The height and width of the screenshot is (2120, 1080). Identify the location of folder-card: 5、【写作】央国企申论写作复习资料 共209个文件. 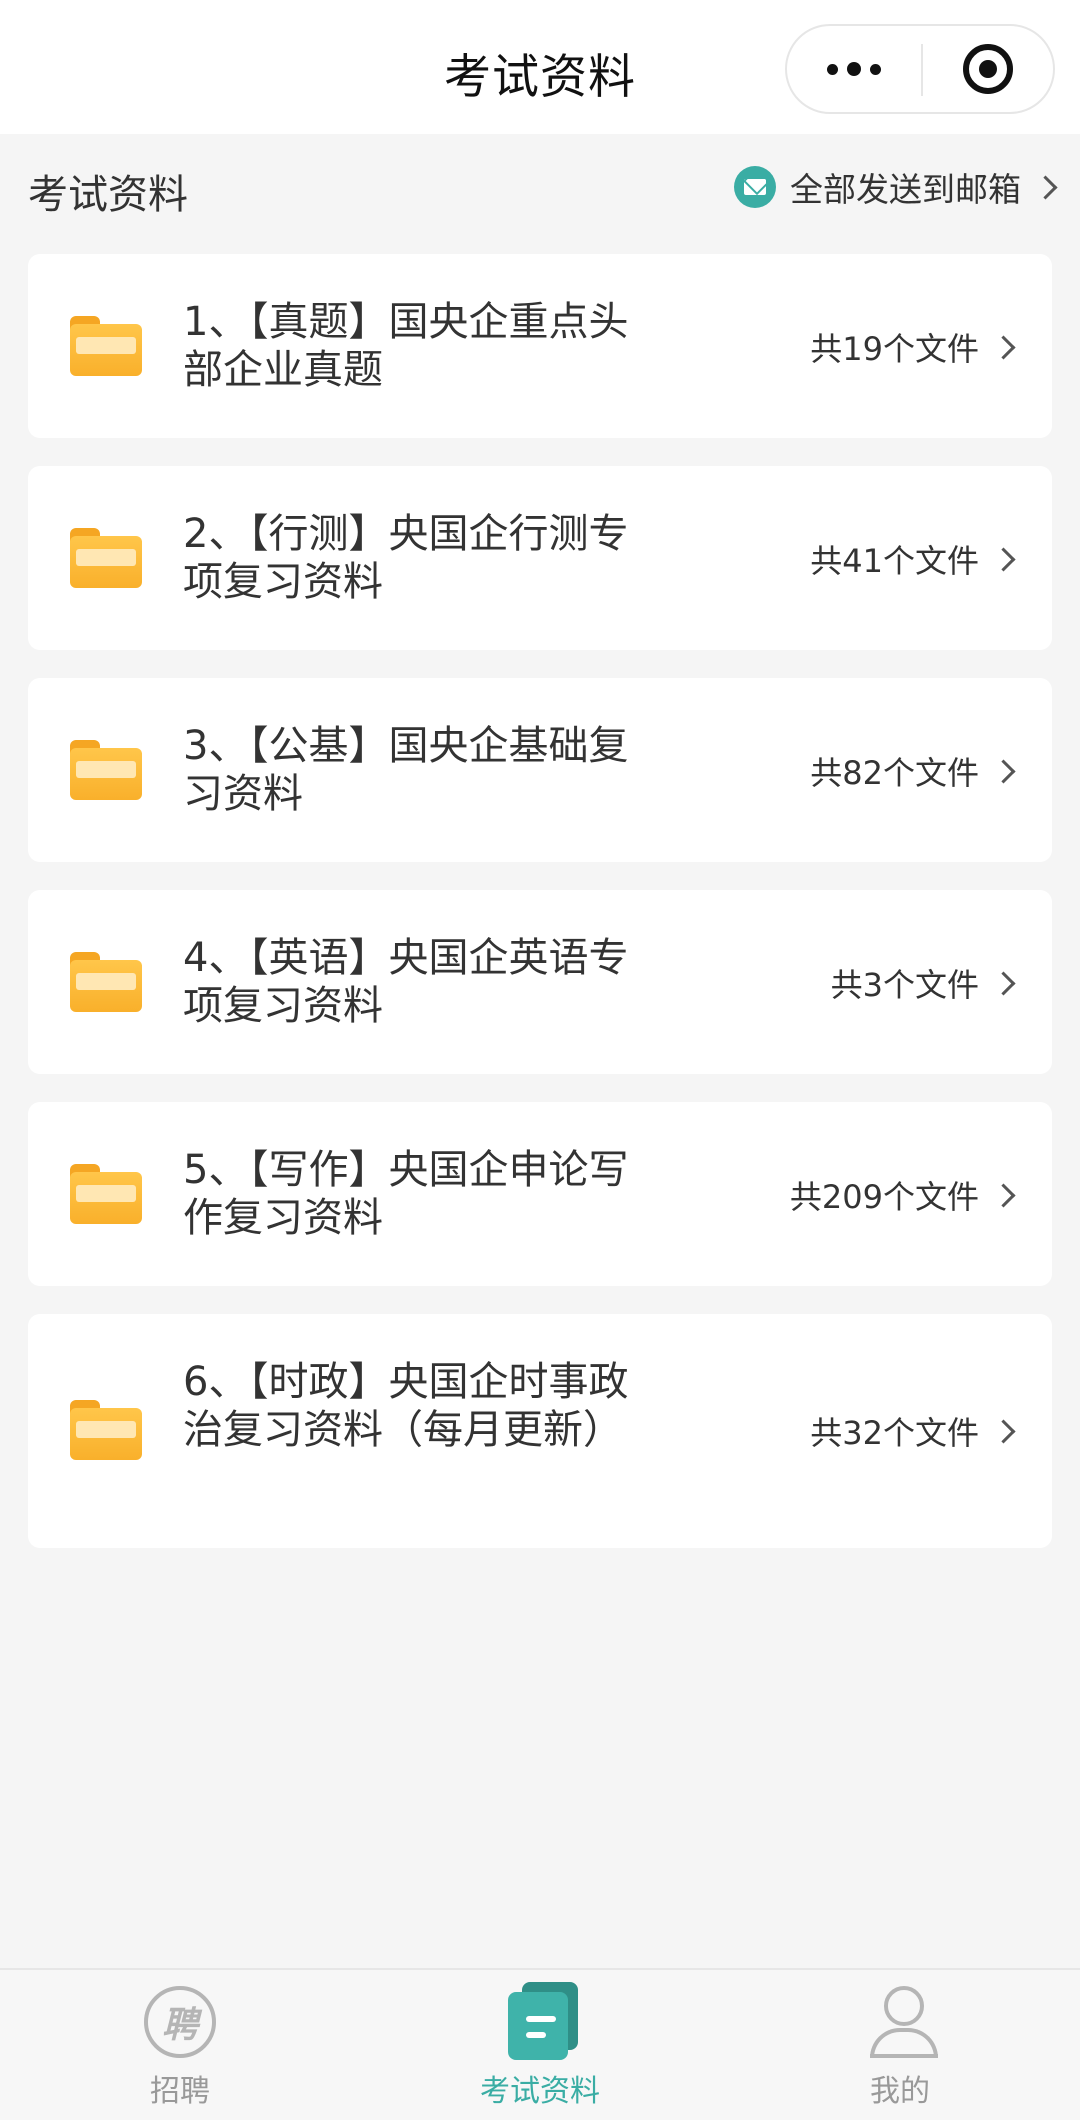
(540, 1194).